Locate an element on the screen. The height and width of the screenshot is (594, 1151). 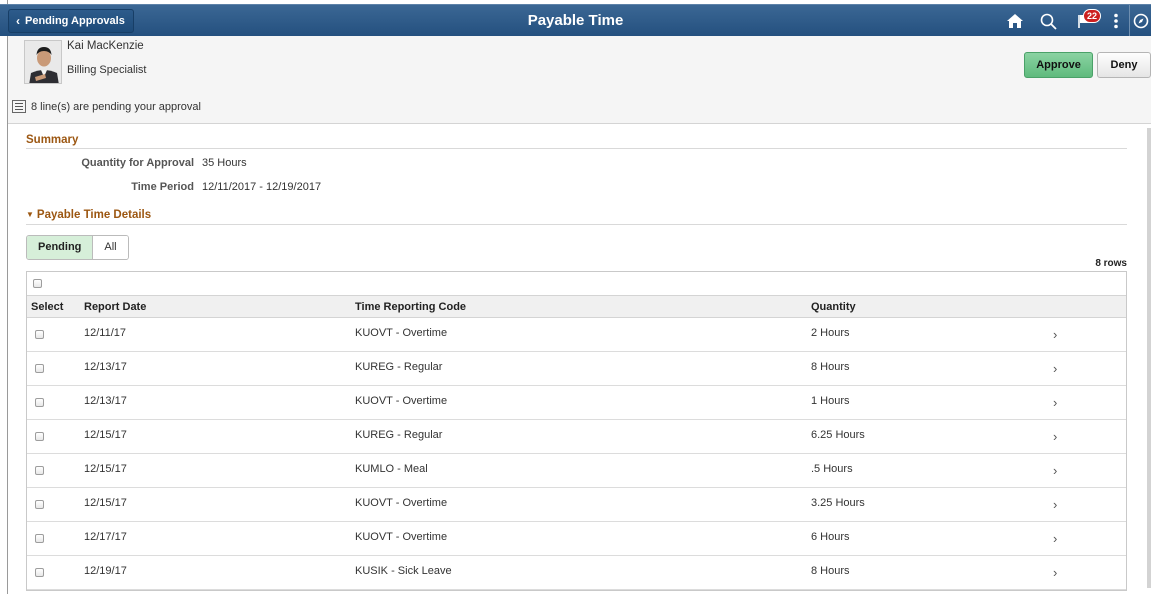
page-title: Payable Time is located at coordinates (575, 20).